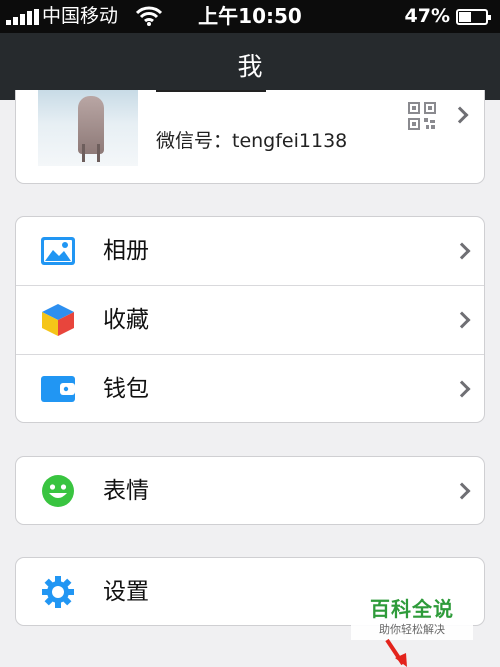 This screenshot has width=500, height=667. Describe the element at coordinates (250, 388) in the screenshot. I see `menu-item-wallet: 钱包` at that location.